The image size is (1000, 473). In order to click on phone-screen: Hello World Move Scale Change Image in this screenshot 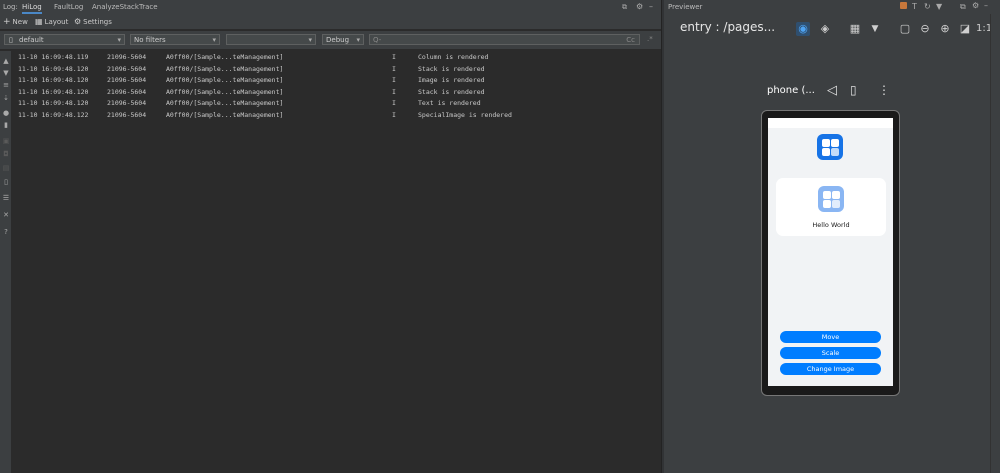, I will do `click(830, 252)`.